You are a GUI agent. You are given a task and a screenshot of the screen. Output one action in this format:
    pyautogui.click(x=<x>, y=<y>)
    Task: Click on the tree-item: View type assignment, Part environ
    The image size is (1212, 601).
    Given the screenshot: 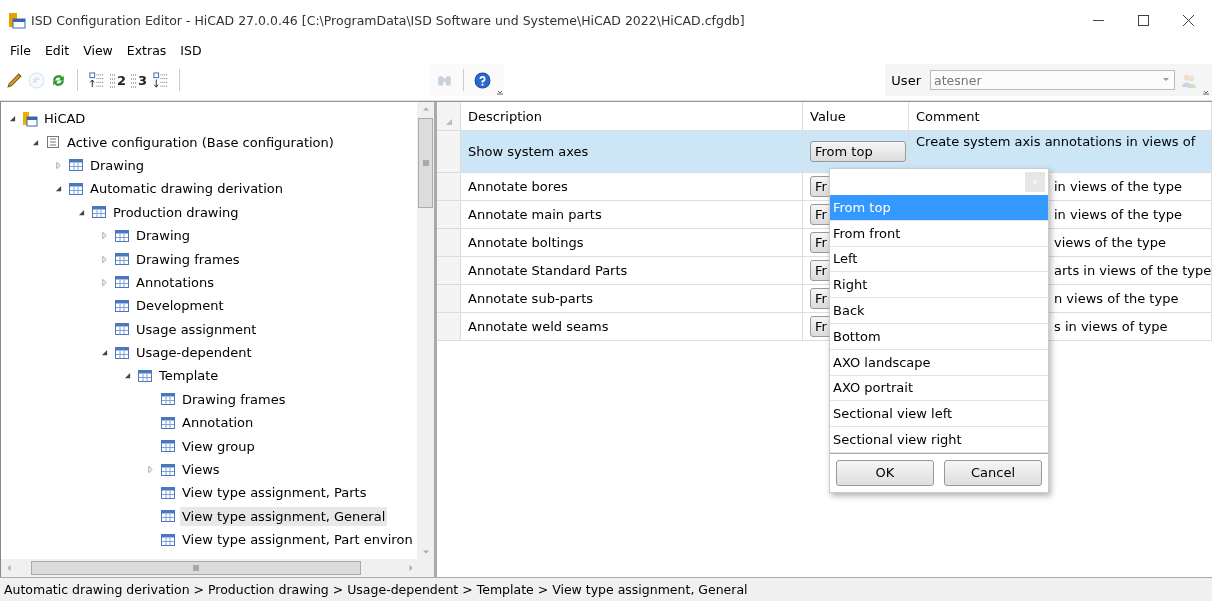 What is the action you would take?
    pyautogui.click(x=297, y=540)
    